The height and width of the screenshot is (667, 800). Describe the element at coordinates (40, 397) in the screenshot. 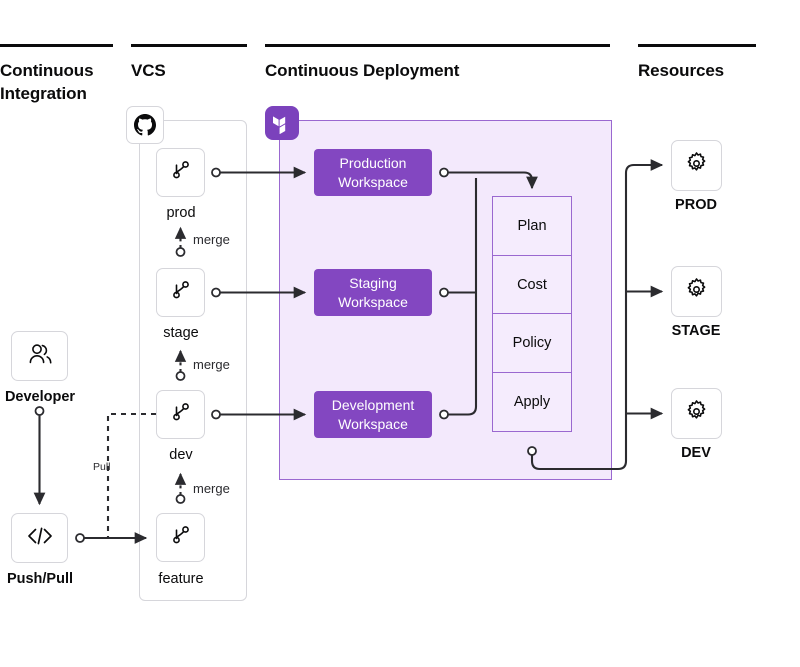

I see `node-label-developer: Developer` at that location.